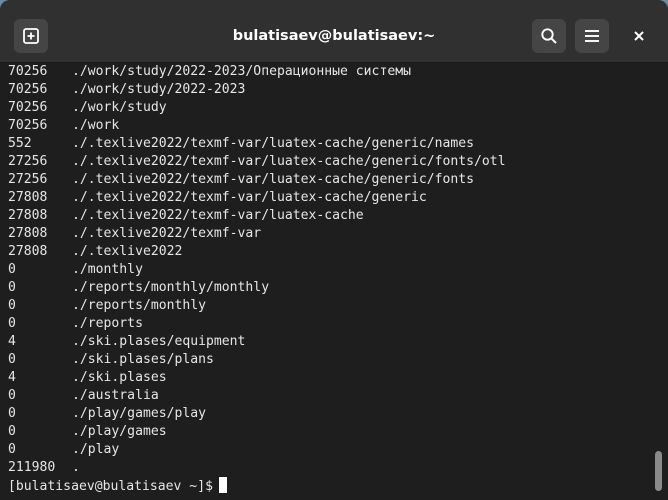 This screenshot has height=500, width=668. What do you see at coordinates (328, 90) in the screenshot?
I see `output-line: 70256 ./work/study/2022-2023` at bounding box center [328, 90].